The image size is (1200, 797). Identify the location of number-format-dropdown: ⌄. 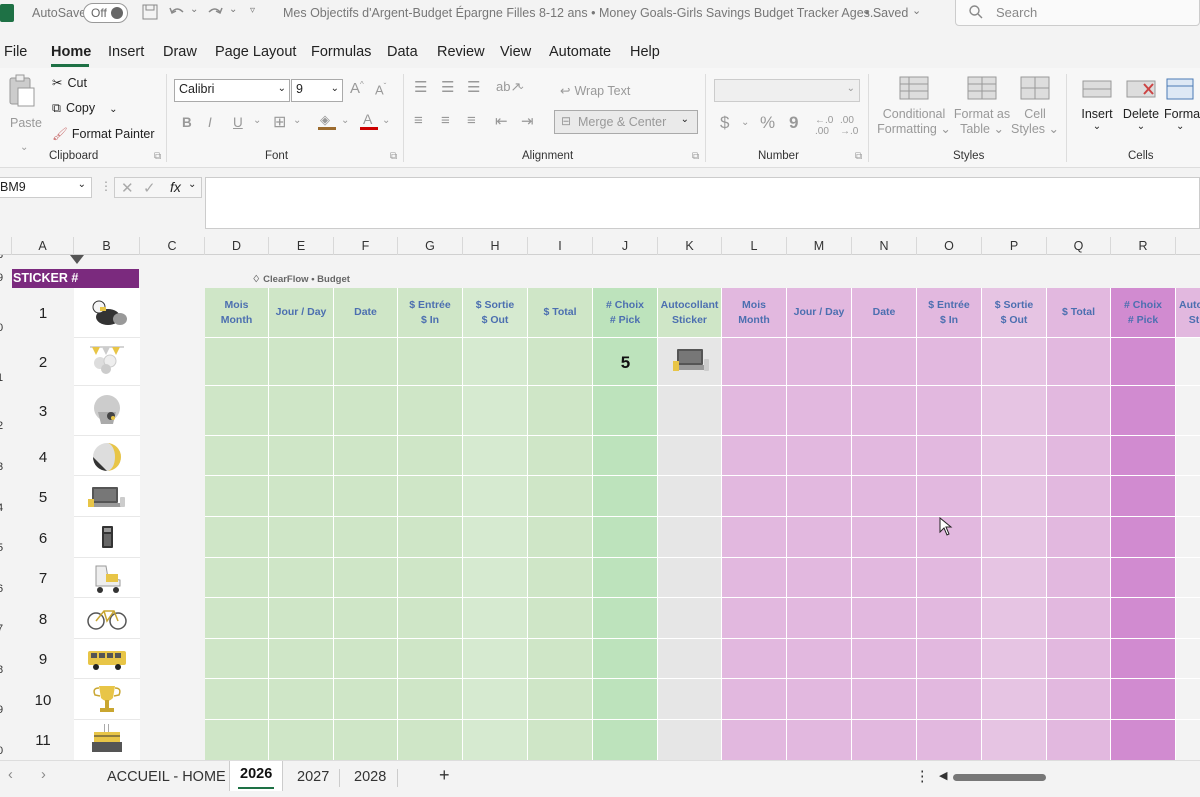
(787, 90).